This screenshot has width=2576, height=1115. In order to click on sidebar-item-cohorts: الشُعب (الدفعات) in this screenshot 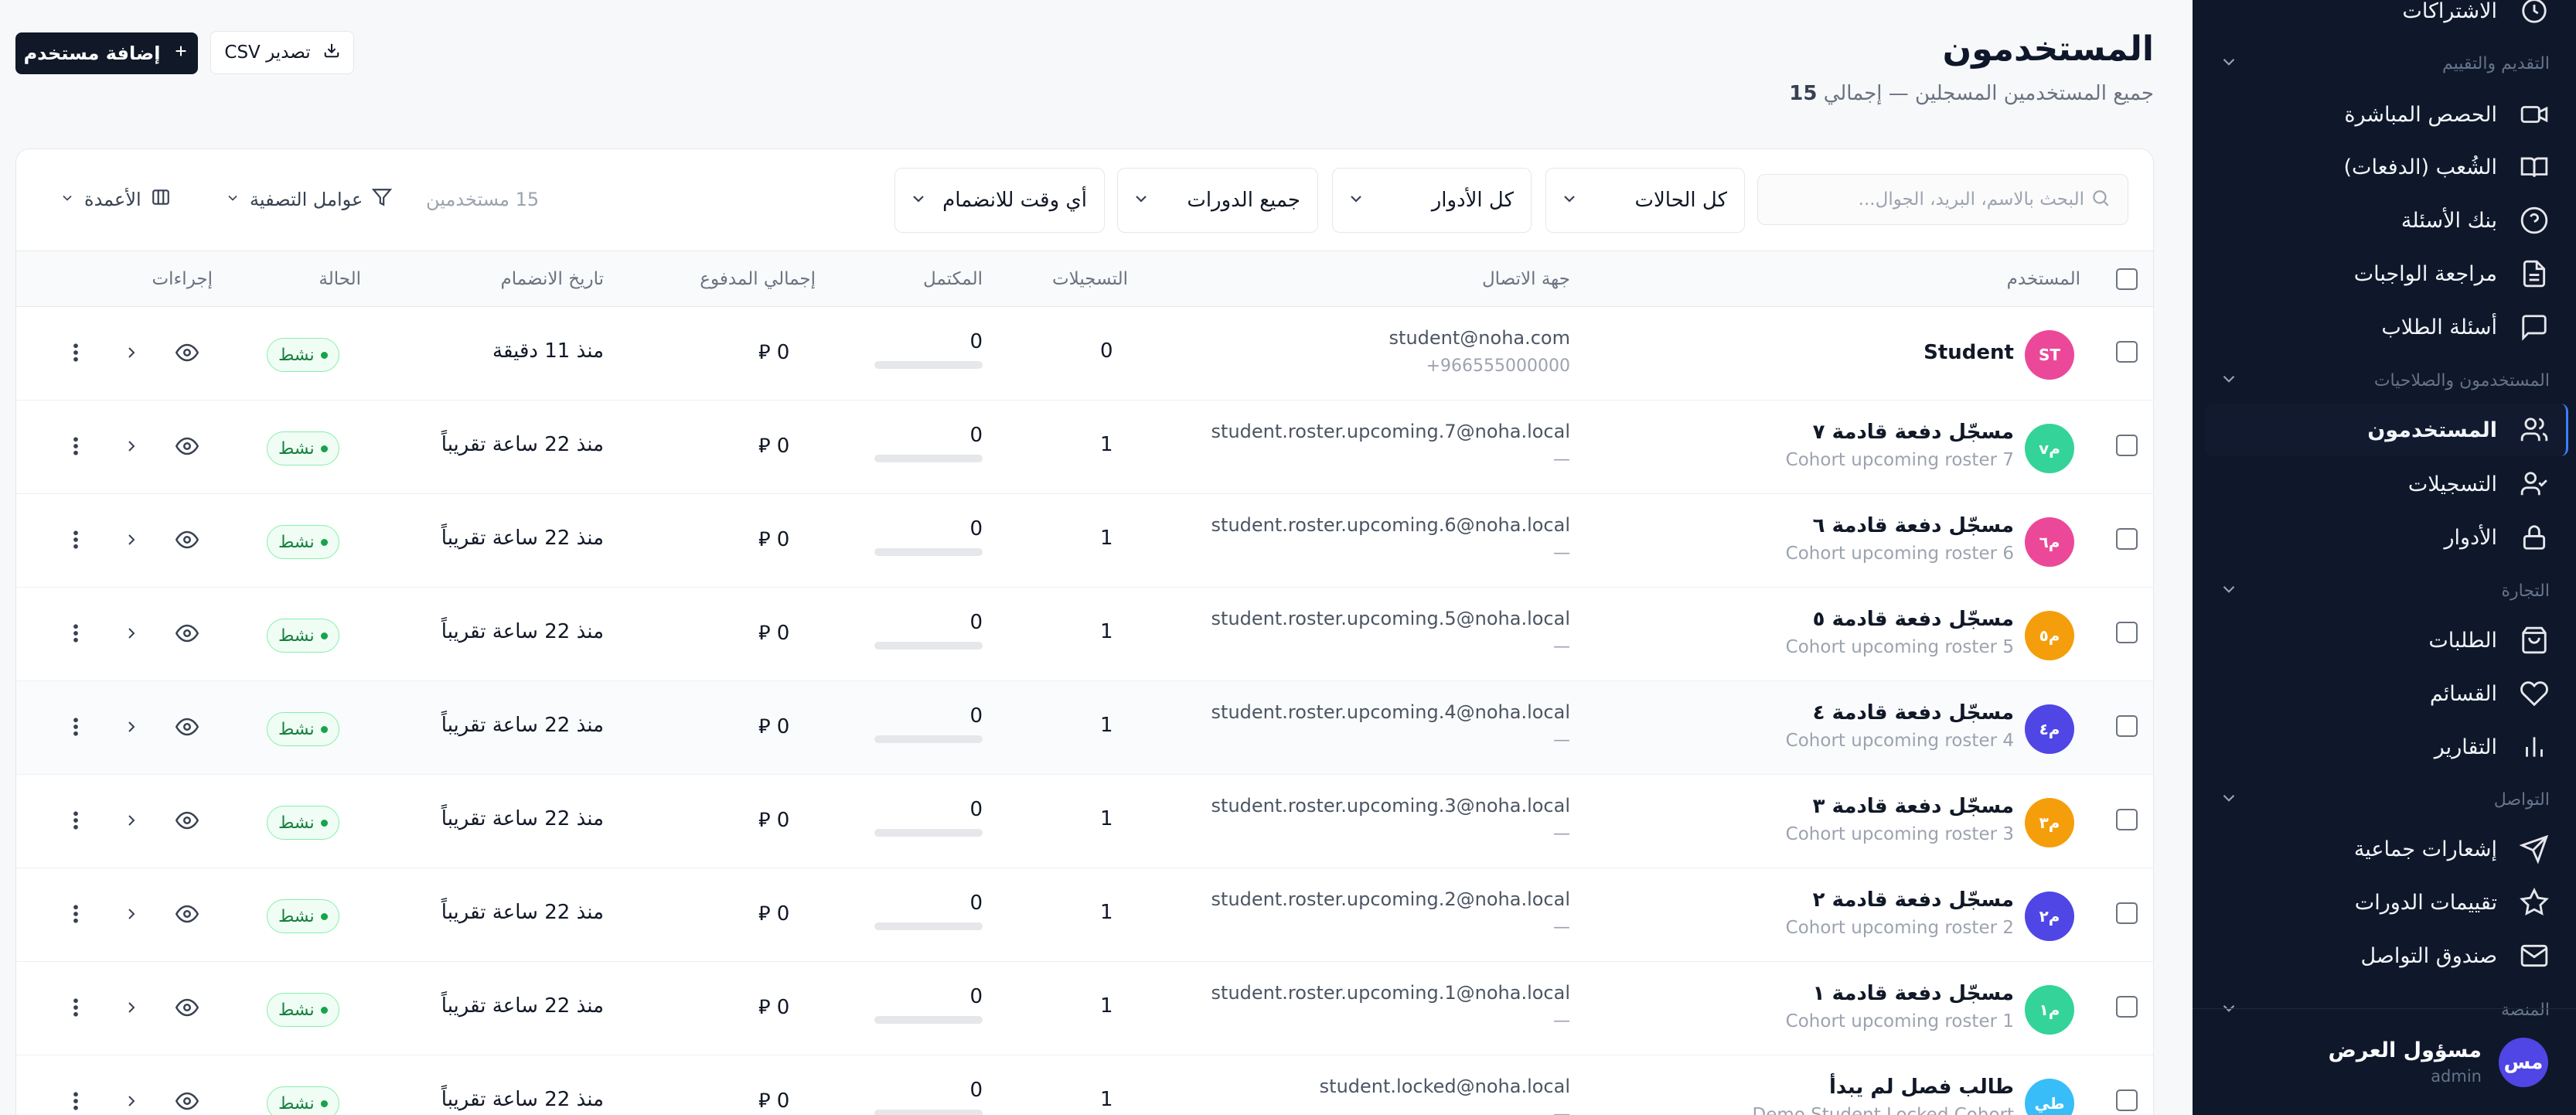, I will do `click(2384, 167)`.